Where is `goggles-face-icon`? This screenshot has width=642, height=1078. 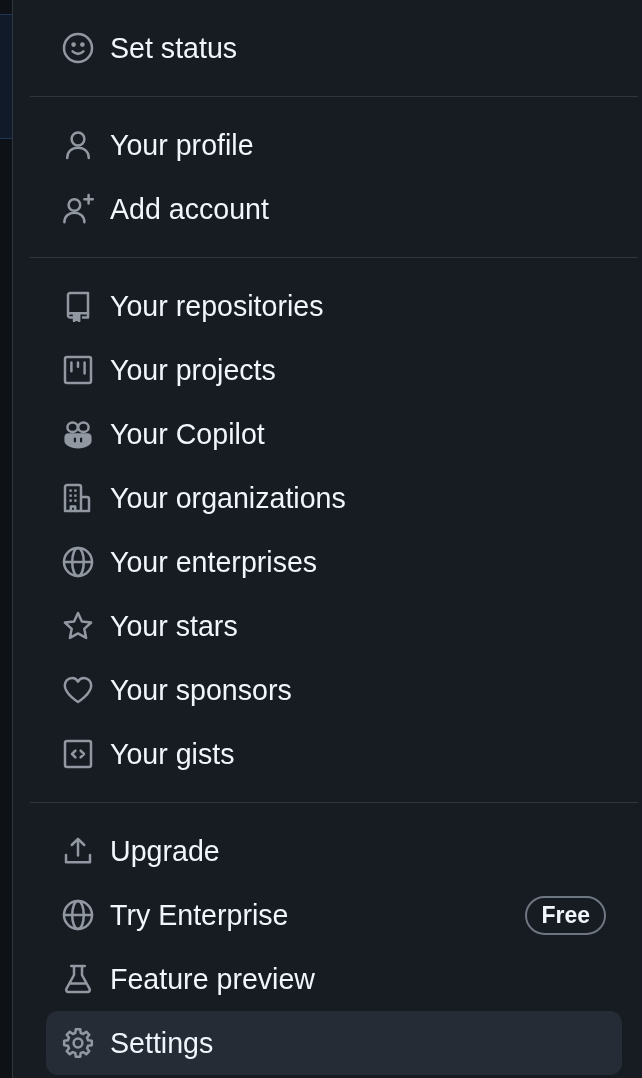
goggles-face-icon is located at coordinates (78, 434).